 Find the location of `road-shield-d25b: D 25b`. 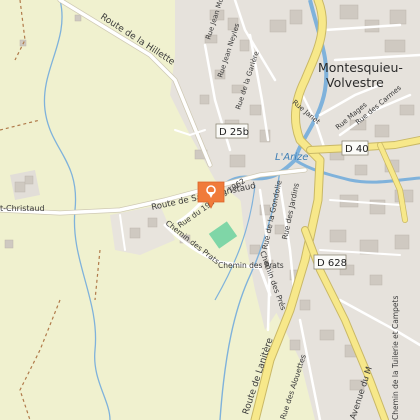

road-shield-d25b: D 25b is located at coordinates (232, 131).